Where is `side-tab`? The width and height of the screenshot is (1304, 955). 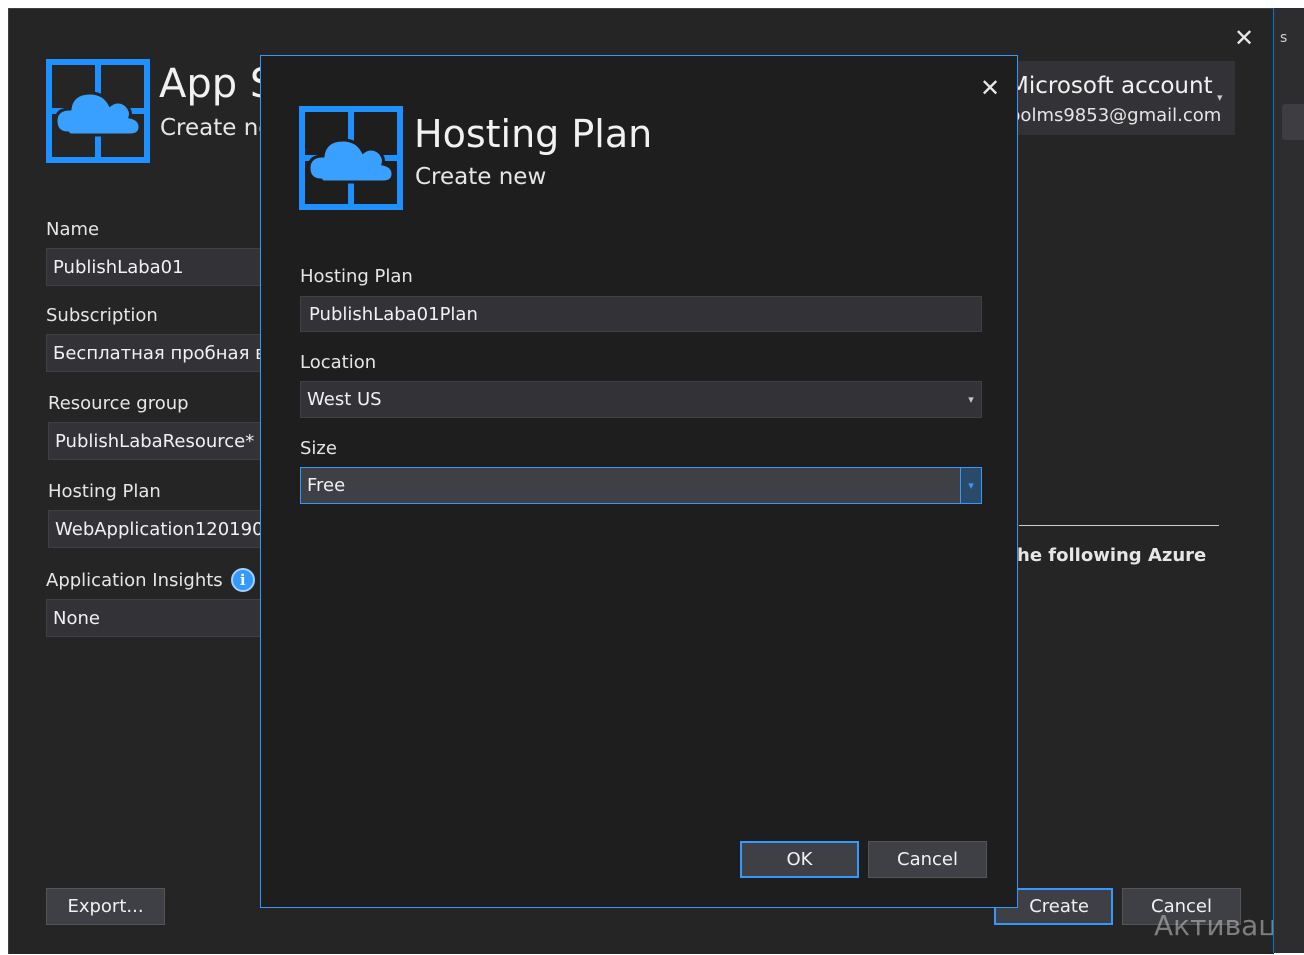 side-tab is located at coordinates (1293, 122).